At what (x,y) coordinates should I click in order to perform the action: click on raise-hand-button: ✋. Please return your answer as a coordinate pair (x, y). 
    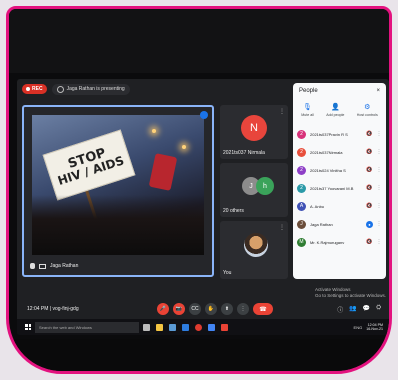
    Looking at the image, I should click on (211, 309).